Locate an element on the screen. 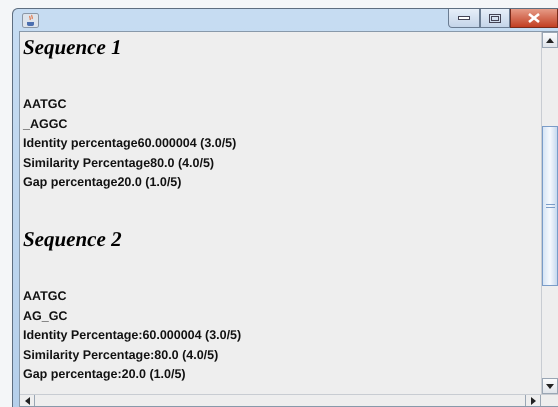 The image size is (558, 407). close-icon is located at coordinates (534, 18).